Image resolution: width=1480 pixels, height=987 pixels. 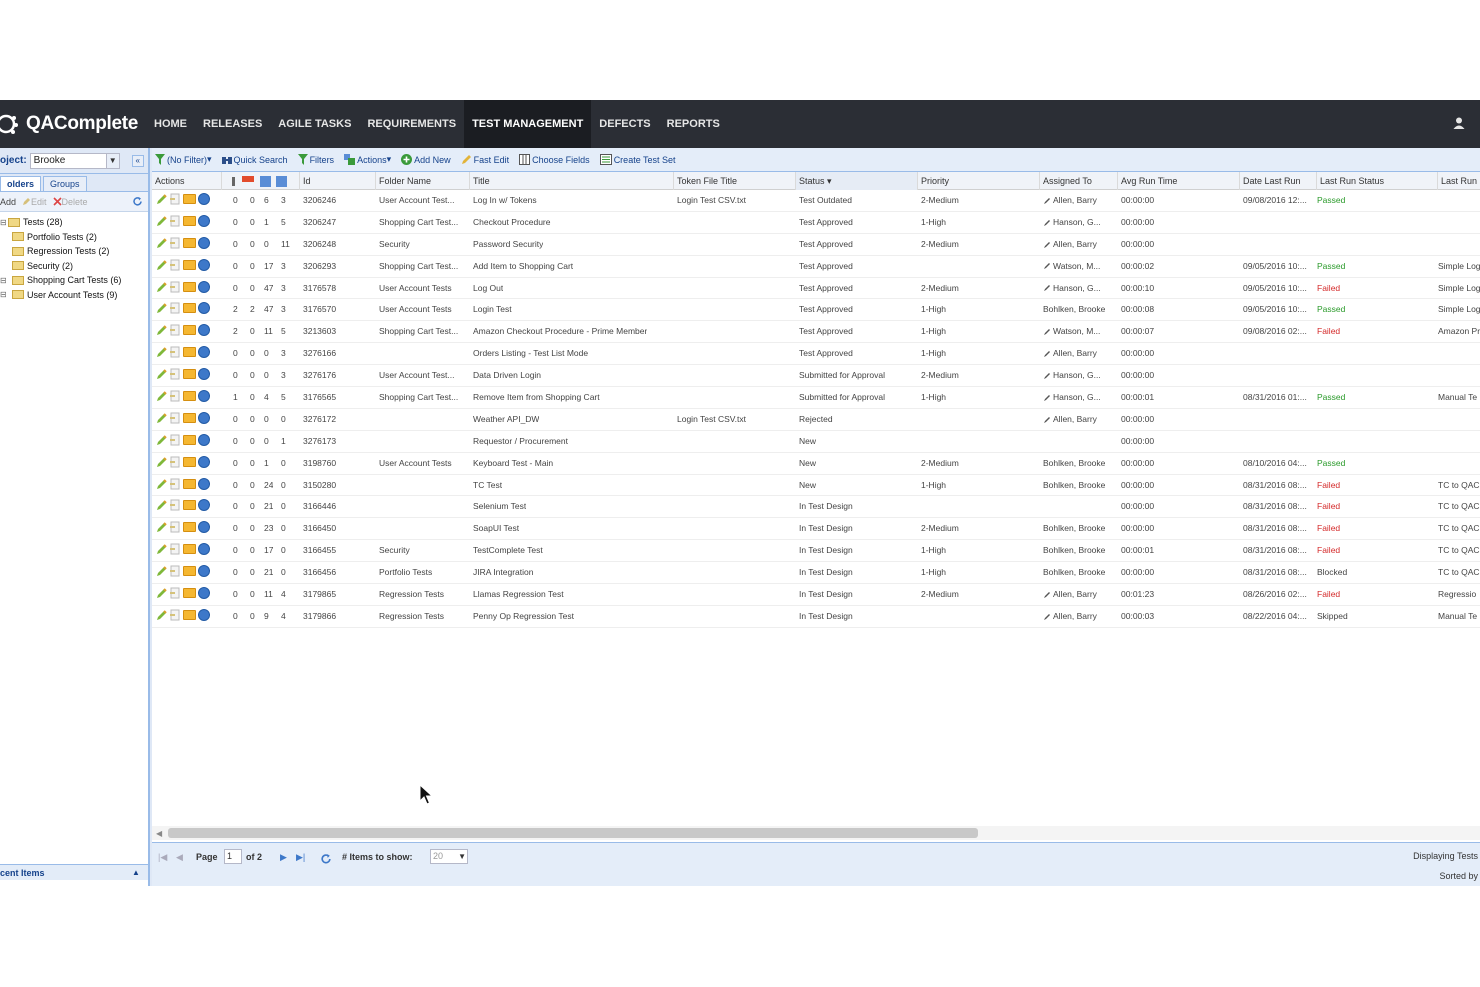 What do you see at coordinates (857, 181) in the screenshot?
I see `col-status: Status ▾` at bounding box center [857, 181].